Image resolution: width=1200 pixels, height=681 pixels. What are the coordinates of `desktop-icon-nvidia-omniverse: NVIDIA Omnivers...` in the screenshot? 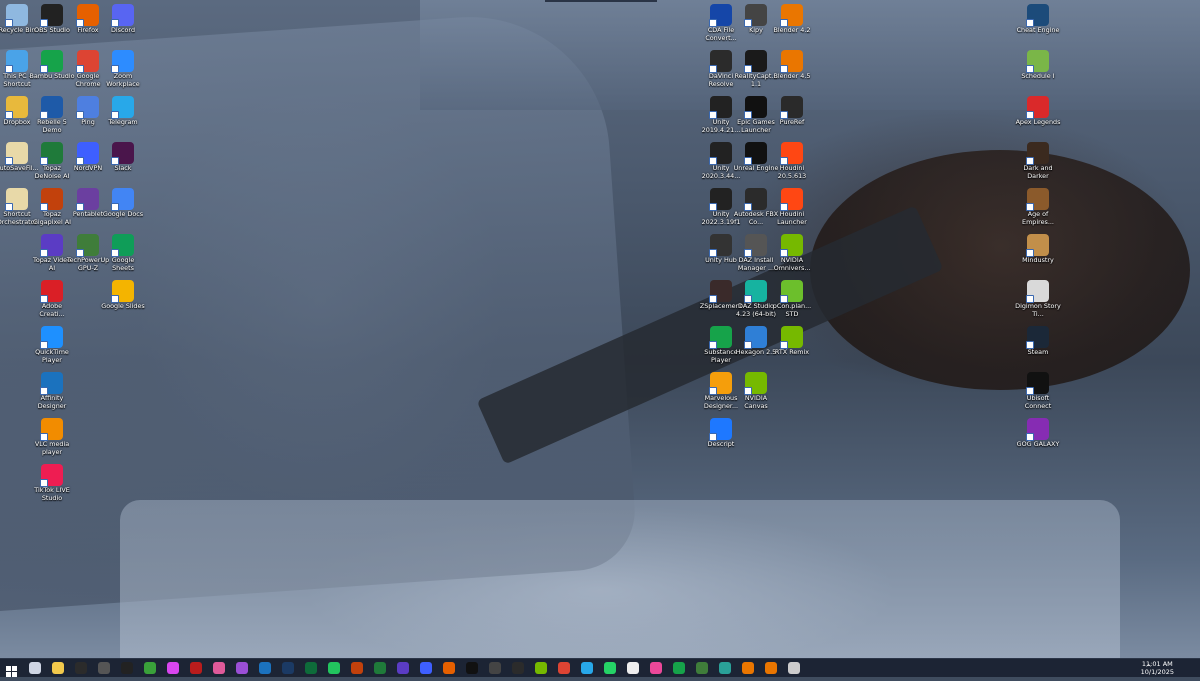 It's located at (792, 253).